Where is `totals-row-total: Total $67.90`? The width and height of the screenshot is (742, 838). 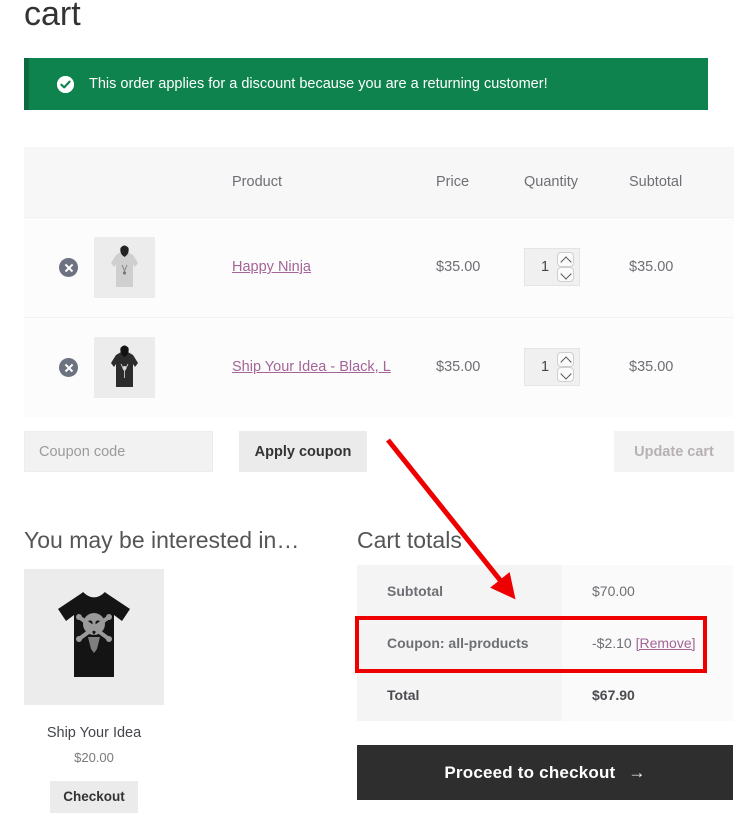 totals-row-total: Total $67.90 is located at coordinates (545, 695).